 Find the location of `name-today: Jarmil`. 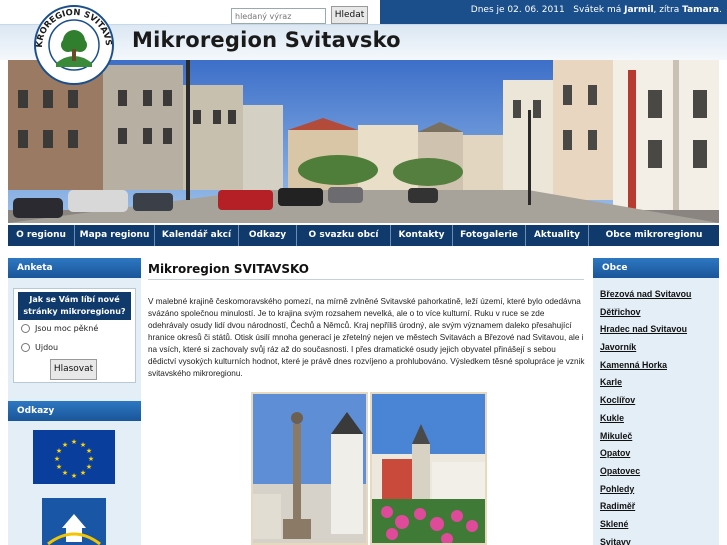

name-today: Jarmil is located at coordinates (639, 10).